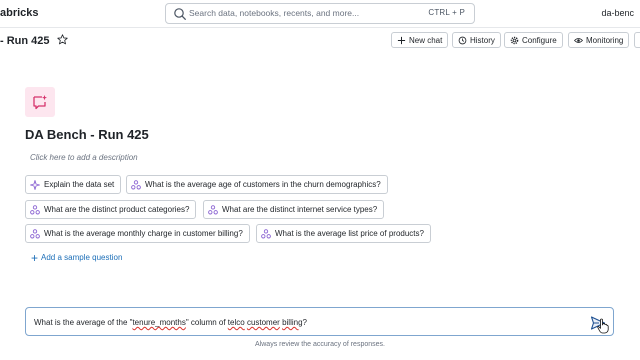  I want to click on sparkle-icon, so click(35, 184).